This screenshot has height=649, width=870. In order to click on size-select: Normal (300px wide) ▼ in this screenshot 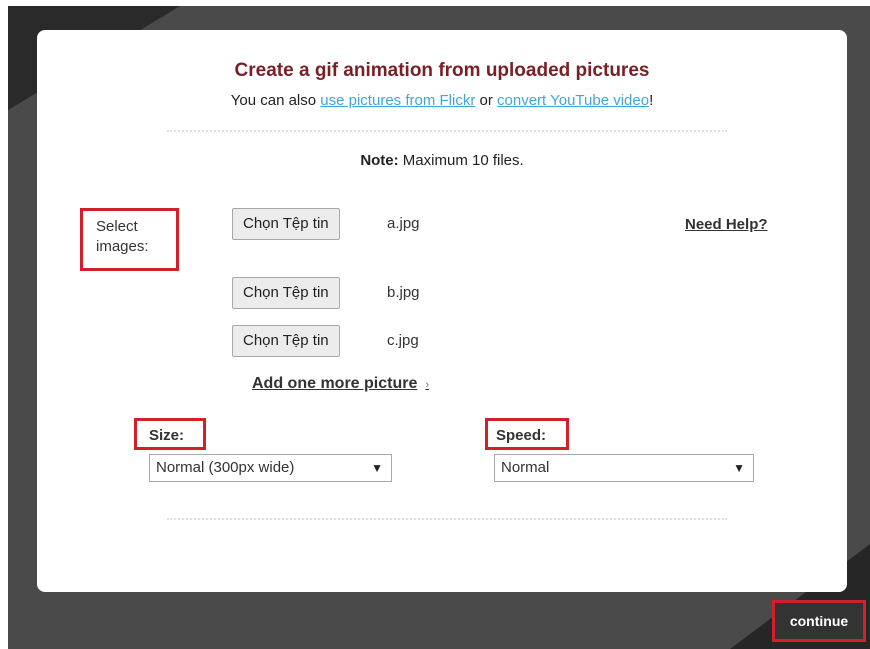, I will do `click(270, 468)`.